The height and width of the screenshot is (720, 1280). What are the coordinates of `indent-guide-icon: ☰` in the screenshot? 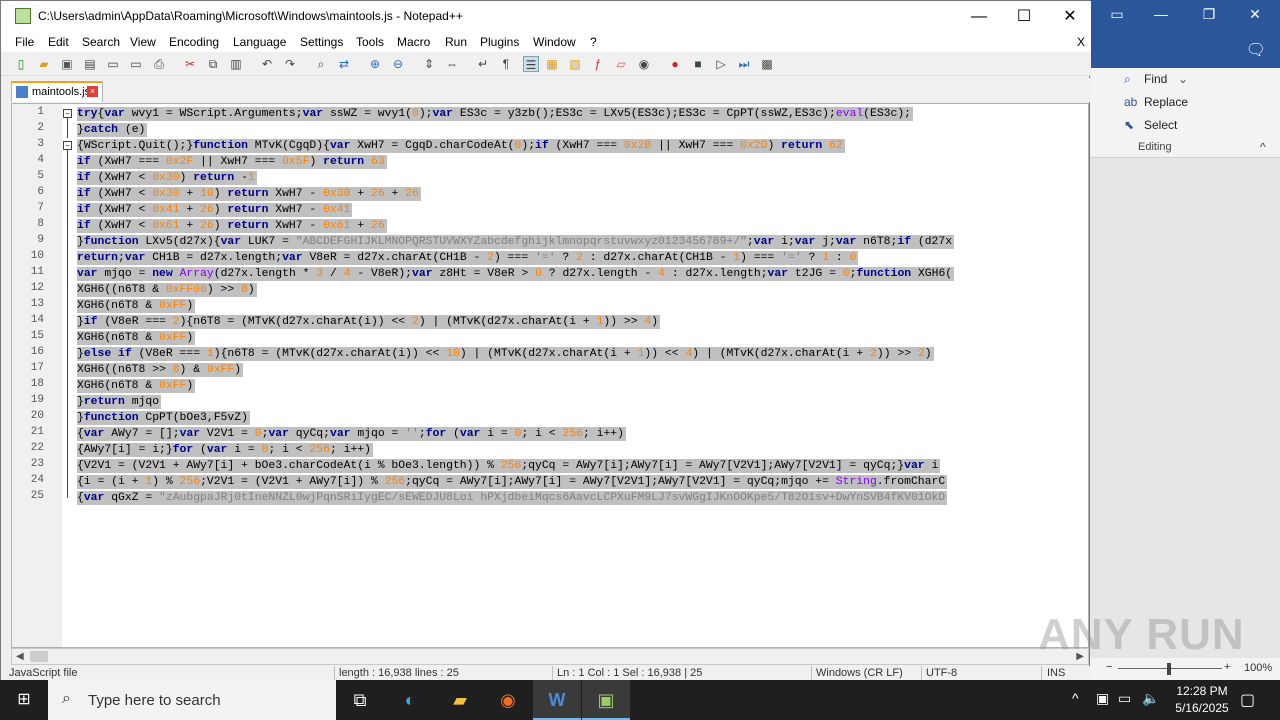 It's located at (531, 64).